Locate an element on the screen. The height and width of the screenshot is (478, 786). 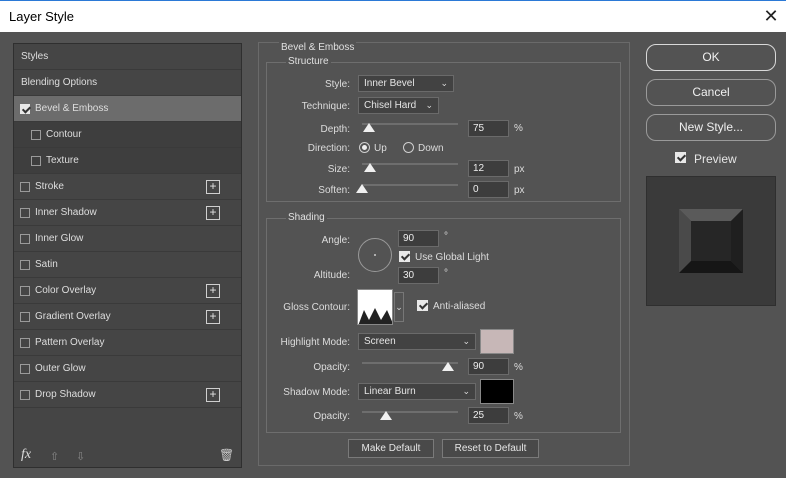
global-light-checkbox is located at coordinates (404, 256).